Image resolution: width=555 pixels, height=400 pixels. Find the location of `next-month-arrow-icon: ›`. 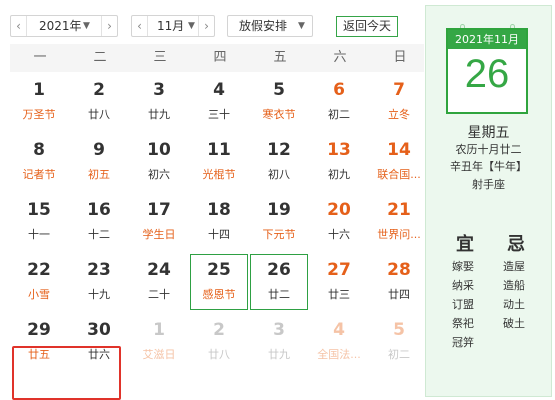

next-month-arrow-icon: › is located at coordinates (206, 26).